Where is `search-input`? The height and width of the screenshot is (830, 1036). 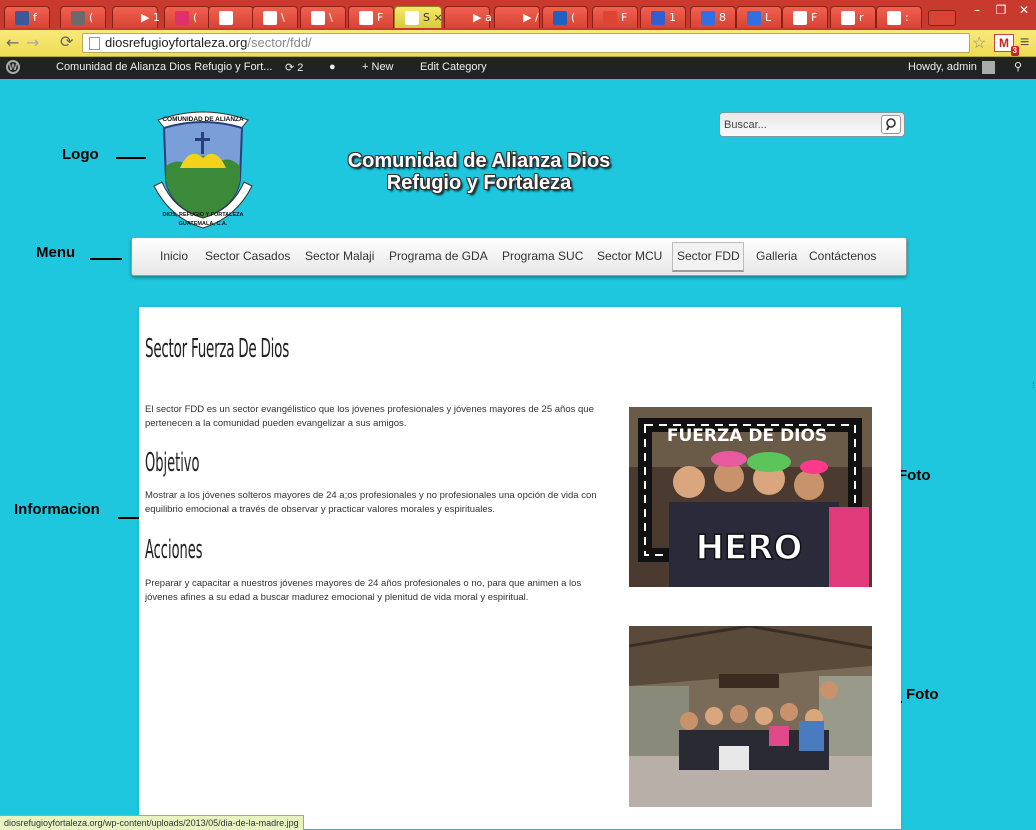 search-input is located at coordinates (799, 124).